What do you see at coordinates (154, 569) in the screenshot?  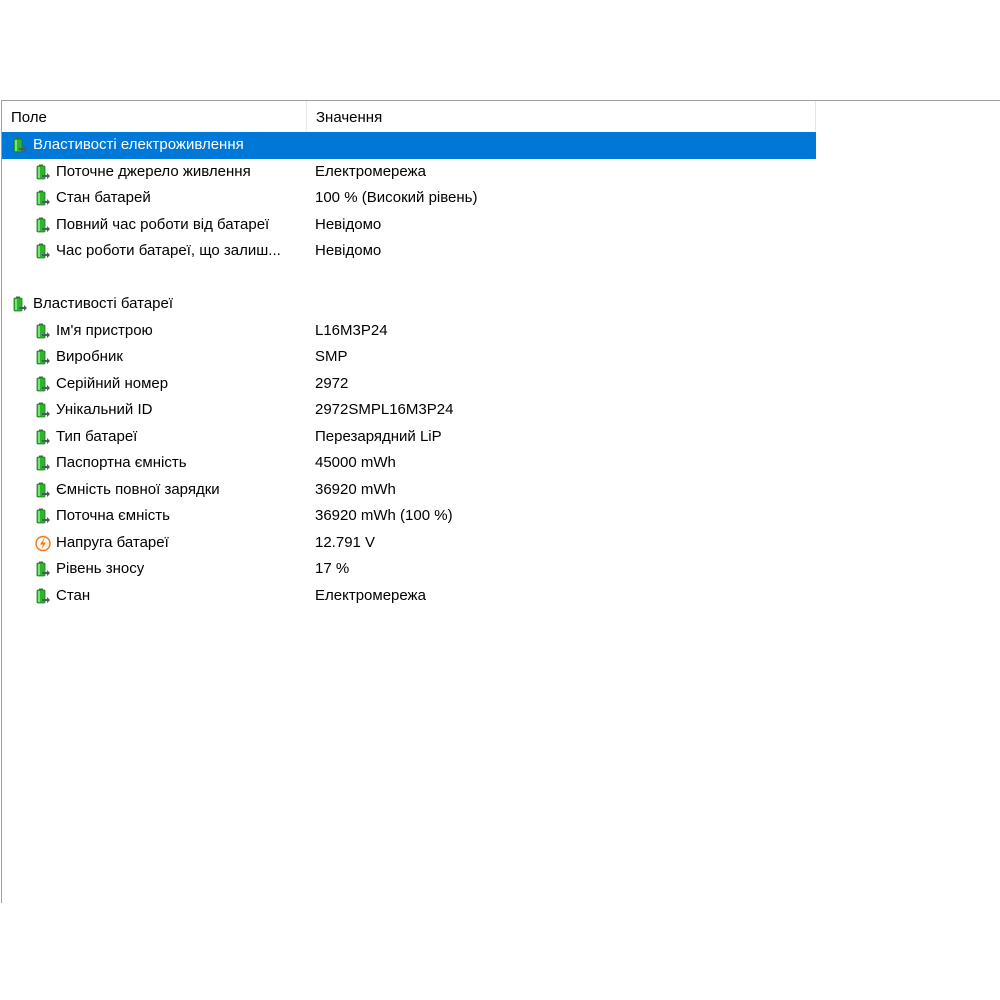 I see `property-field-cell: Рівень зносу` at bounding box center [154, 569].